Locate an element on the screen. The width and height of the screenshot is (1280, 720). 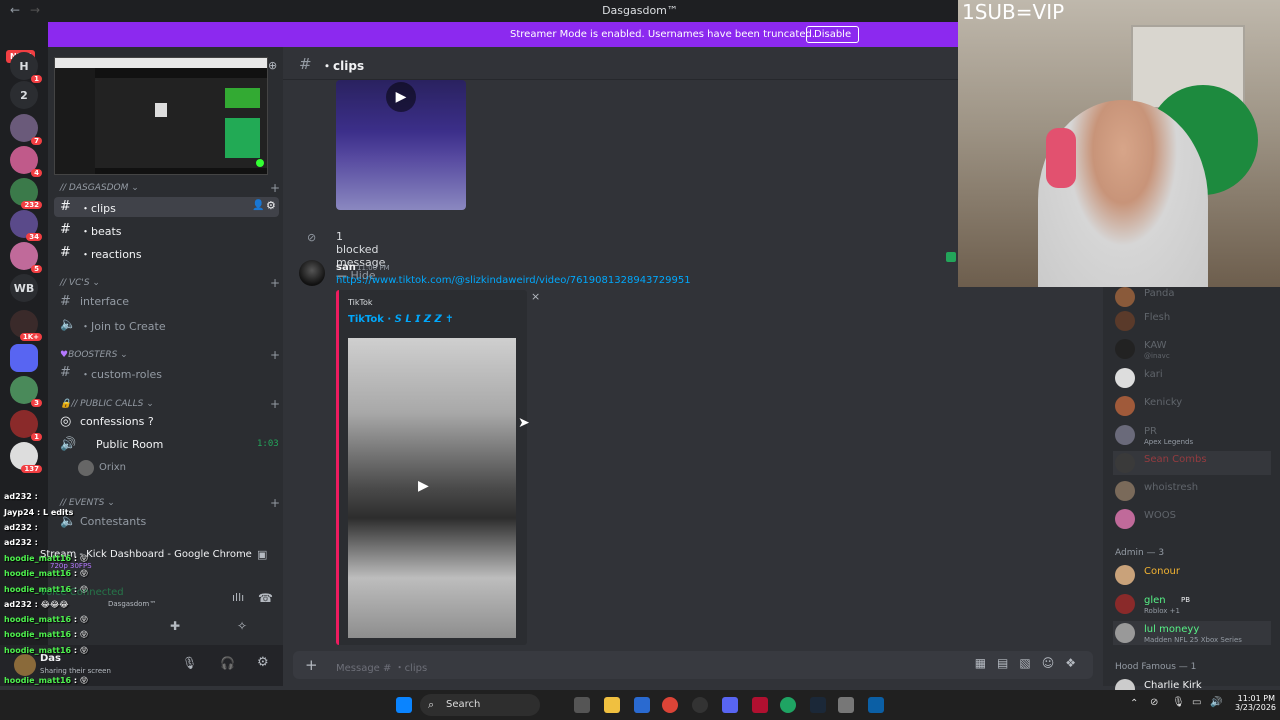
server-icon: 5 is located at coordinates (26, 257).